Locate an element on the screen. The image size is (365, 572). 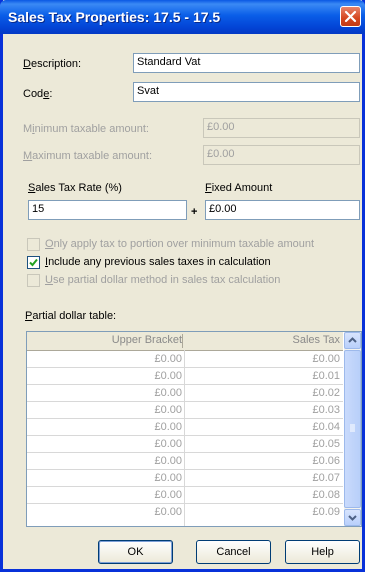
title-bar: Sales Tax Properties: 17.5 - 17.5 is located at coordinates (182, 17).